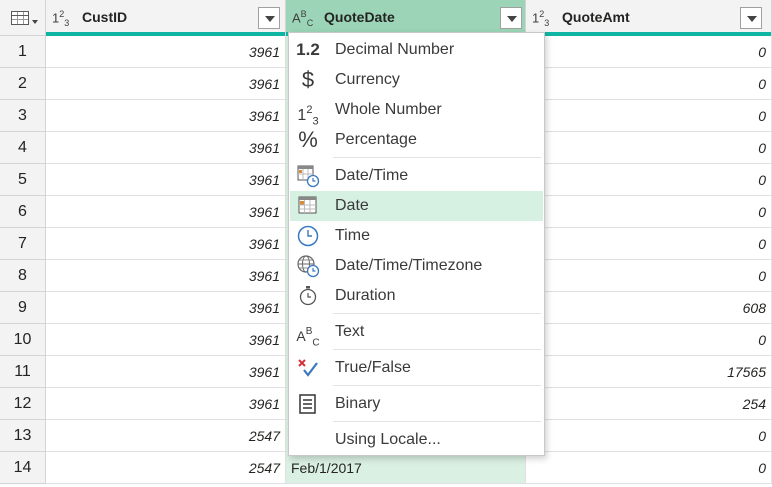 The width and height of the screenshot is (772, 487). I want to click on row-number: 6, so click(23, 212).